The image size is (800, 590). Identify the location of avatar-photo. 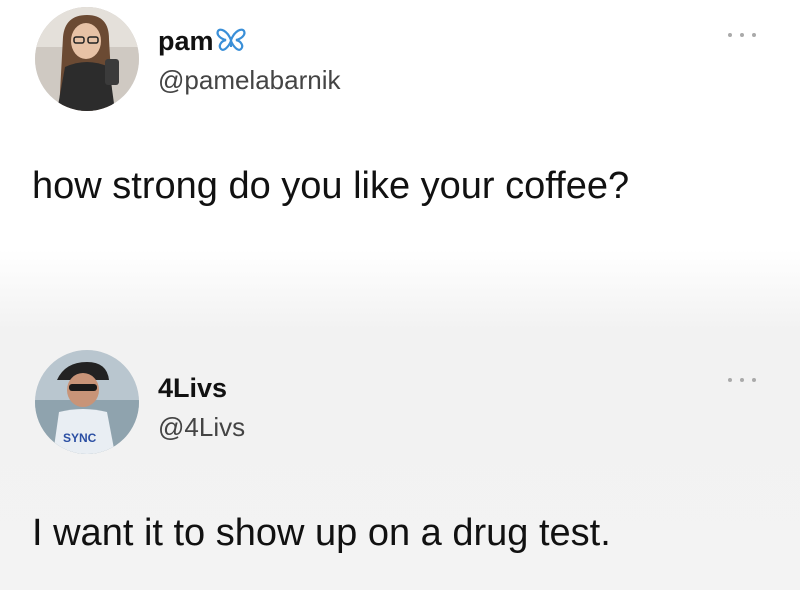
(87, 59).